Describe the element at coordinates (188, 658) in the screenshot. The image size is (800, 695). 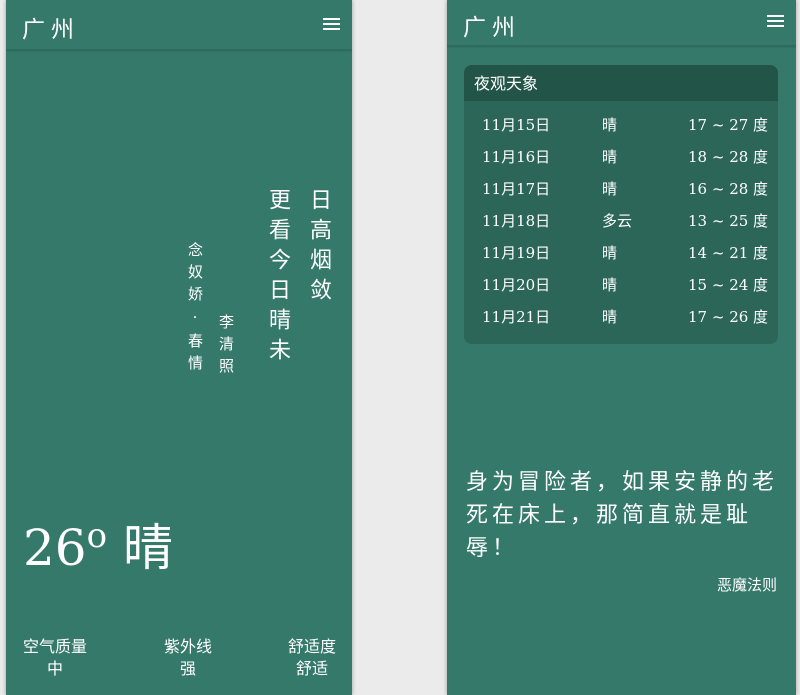
I see `stat-uv: 紫外线 强` at that location.